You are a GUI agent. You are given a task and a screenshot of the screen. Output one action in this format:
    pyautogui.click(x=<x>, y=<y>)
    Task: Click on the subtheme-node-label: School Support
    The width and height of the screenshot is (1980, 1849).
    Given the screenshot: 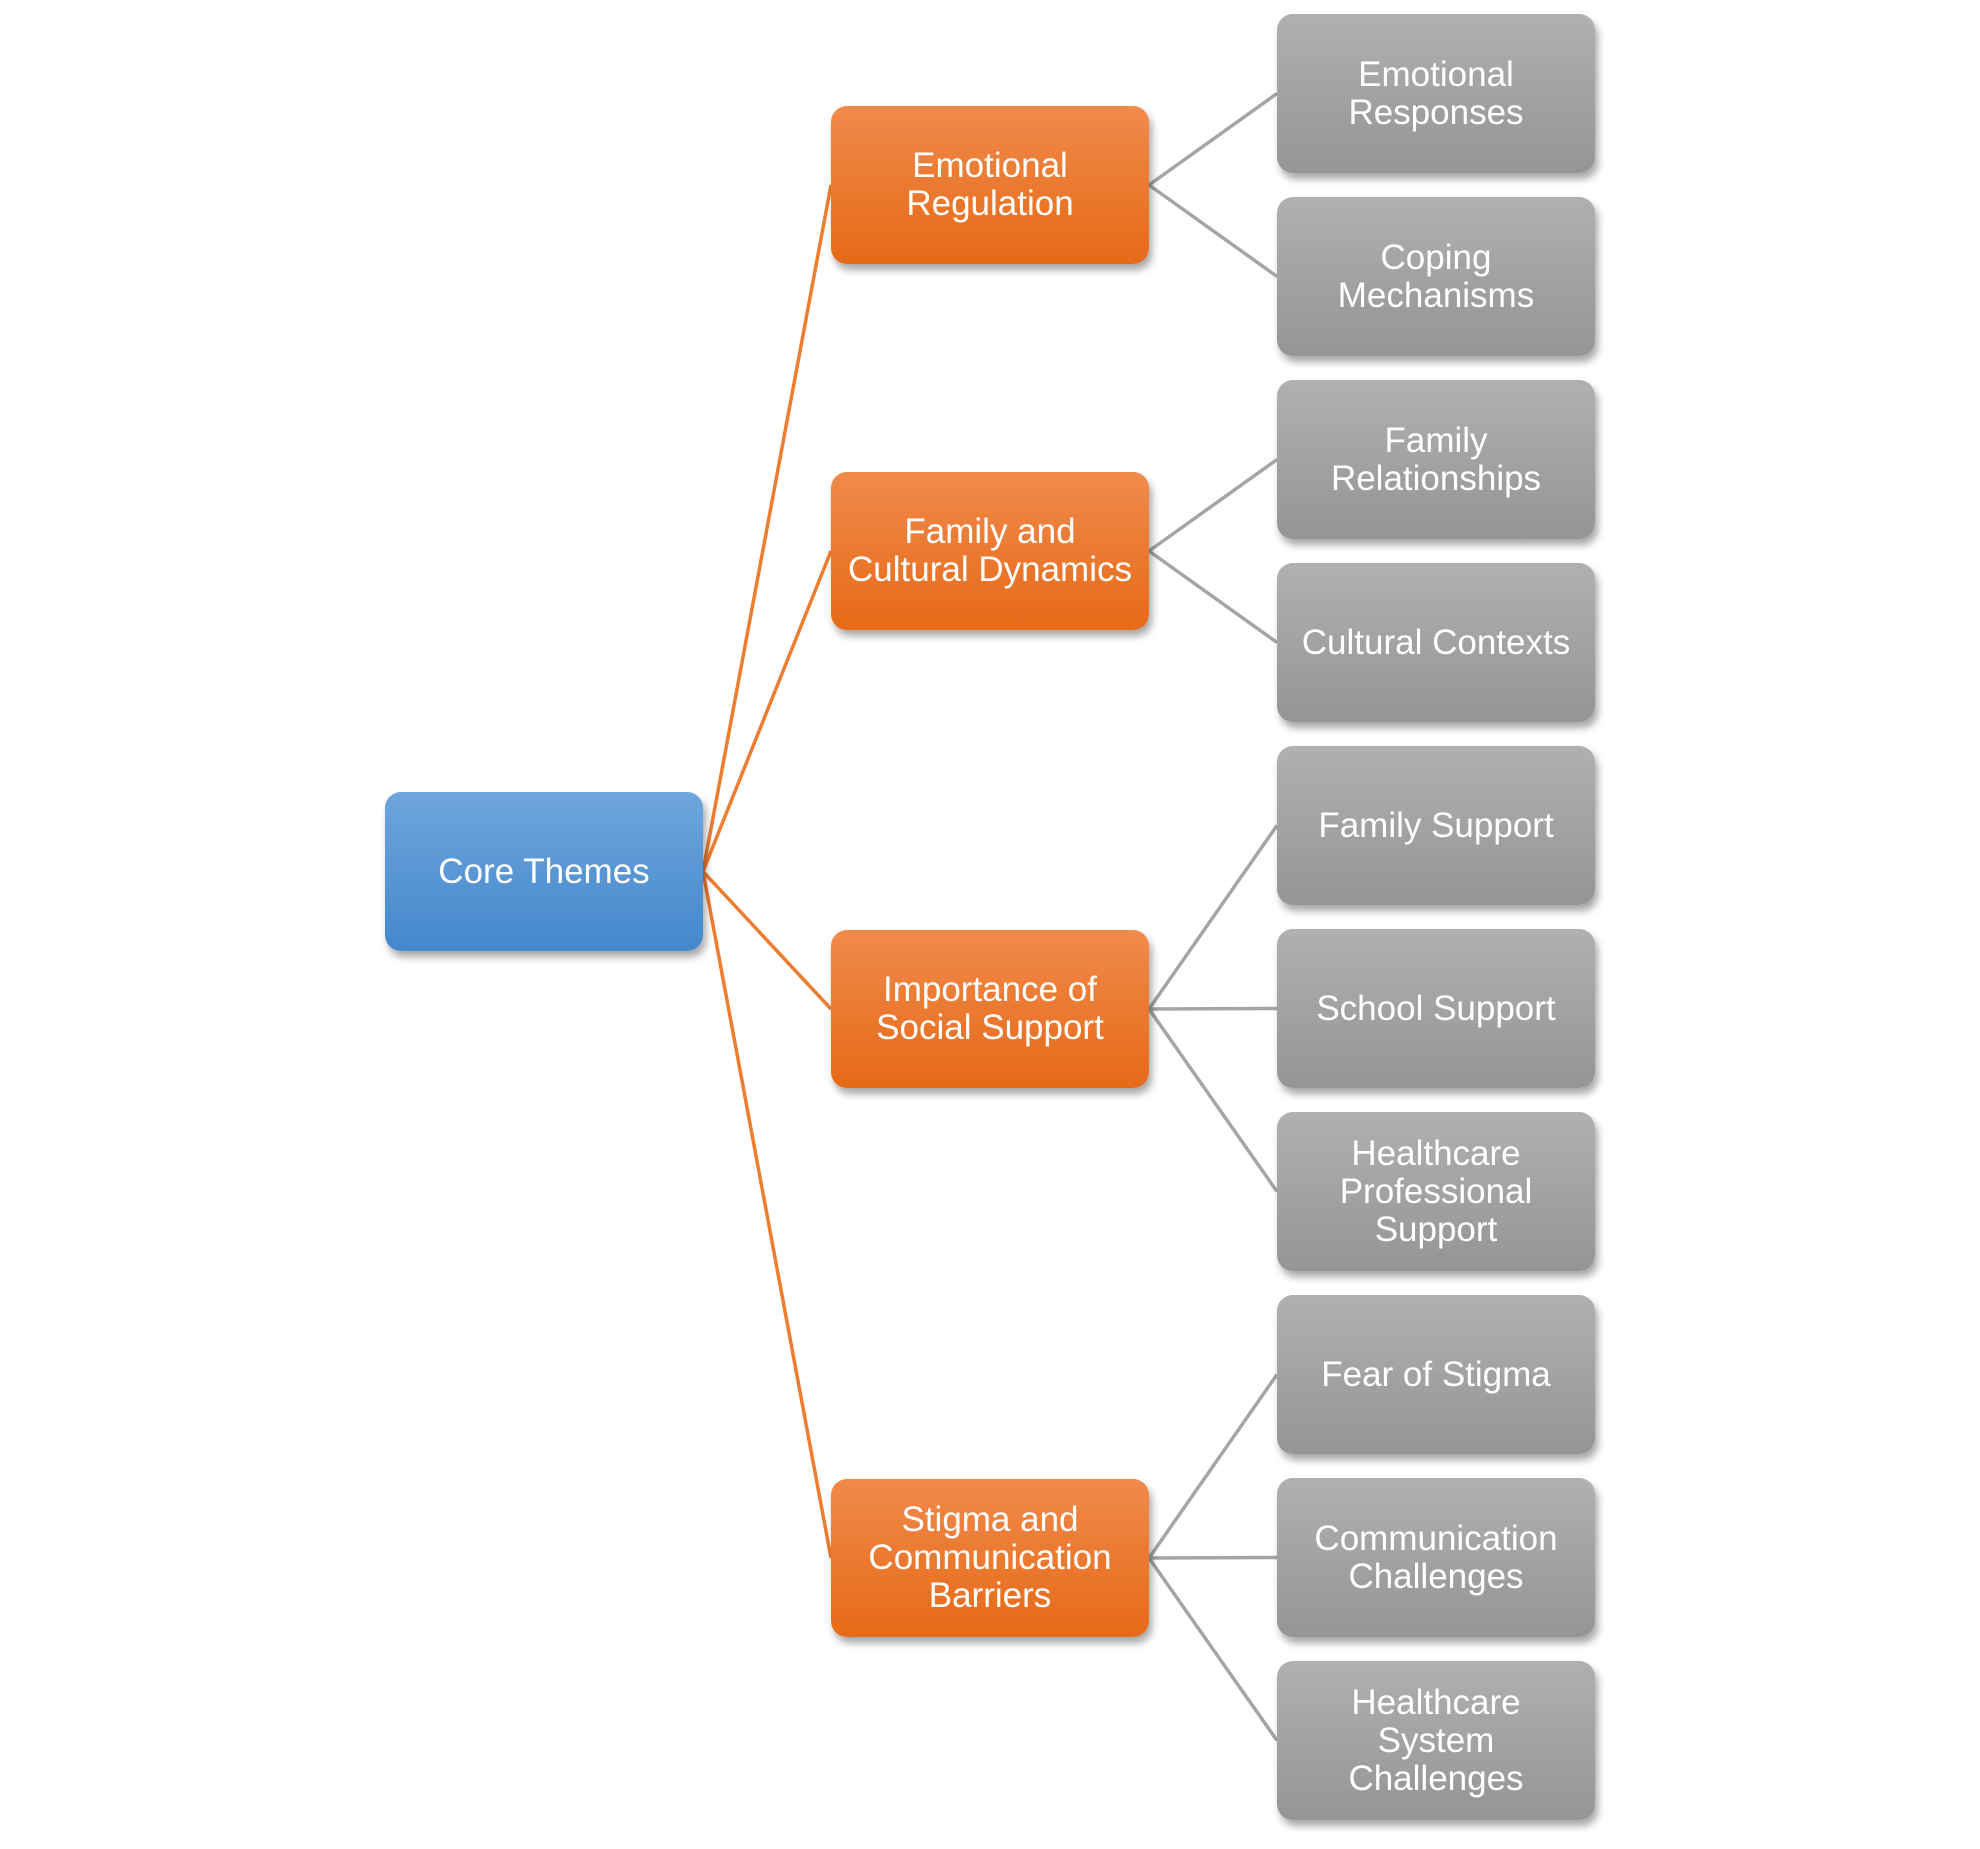 What is the action you would take?
    pyautogui.click(x=1436, y=1008)
    